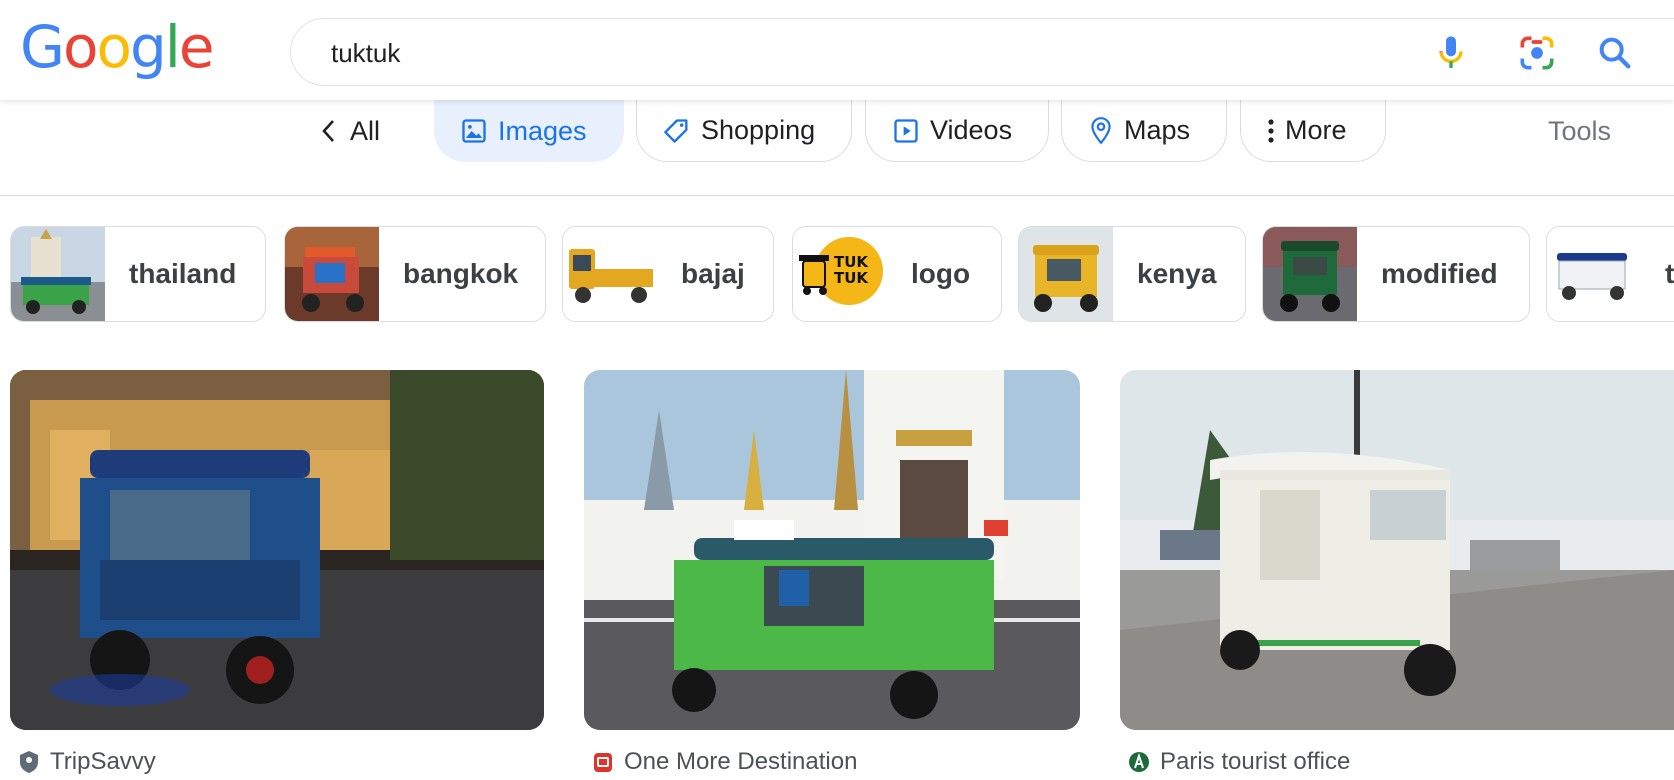 Image resolution: width=1674 pixels, height=780 pixels. I want to click on header: Google tuktuk, so click(837, 50).